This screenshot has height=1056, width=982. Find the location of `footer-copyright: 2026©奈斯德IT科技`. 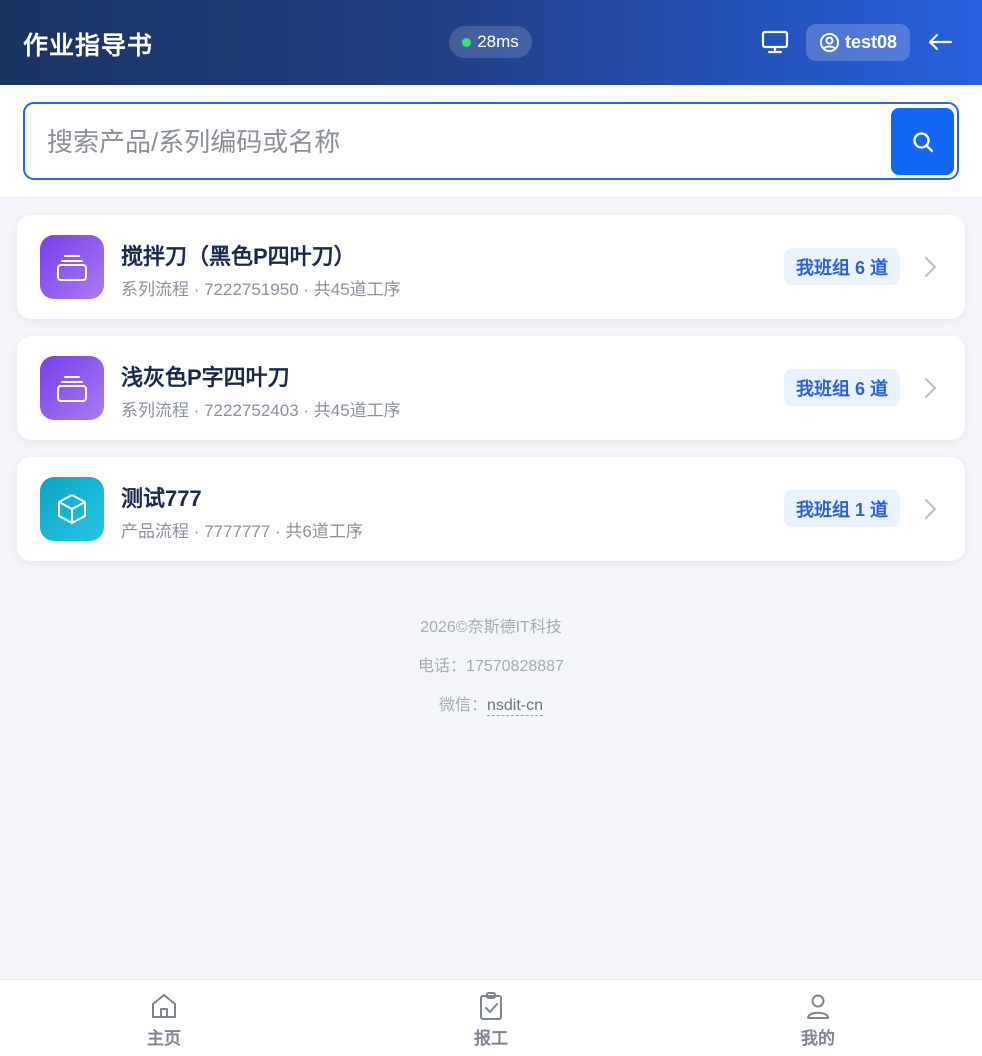

footer-copyright: 2026©奈斯德IT科技 is located at coordinates (491, 627).